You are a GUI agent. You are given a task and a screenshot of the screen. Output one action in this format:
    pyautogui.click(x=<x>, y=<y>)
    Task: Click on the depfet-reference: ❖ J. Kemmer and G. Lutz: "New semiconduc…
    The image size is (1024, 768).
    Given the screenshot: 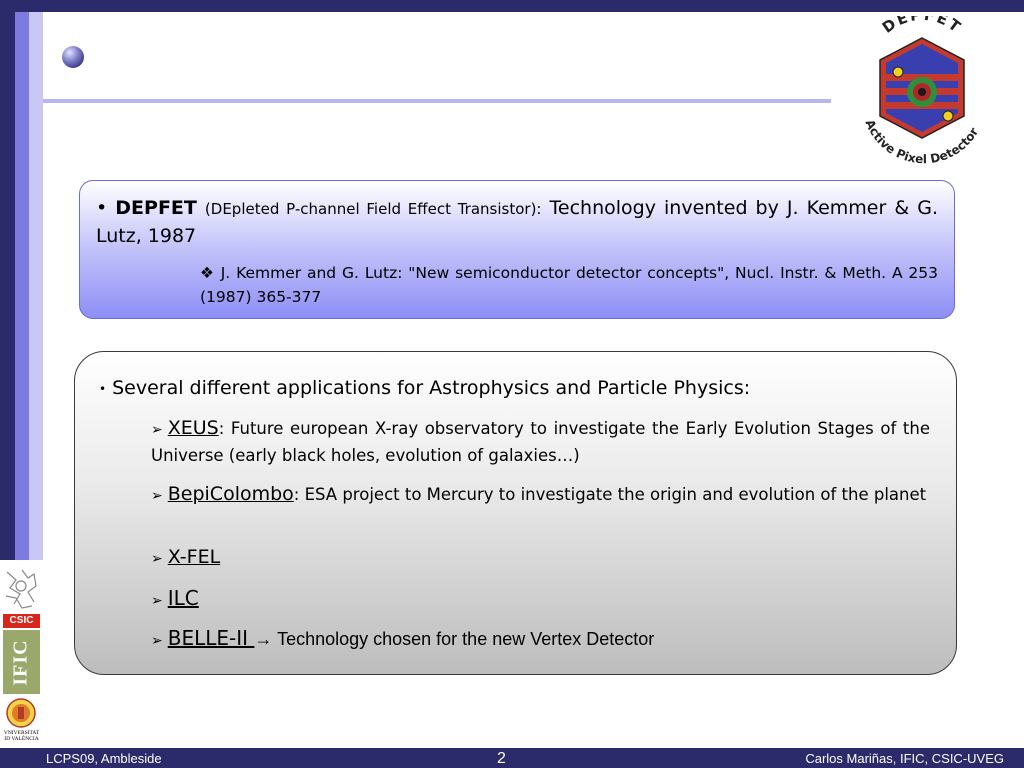 What is the action you would take?
    pyautogui.click(x=569, y=285)
    